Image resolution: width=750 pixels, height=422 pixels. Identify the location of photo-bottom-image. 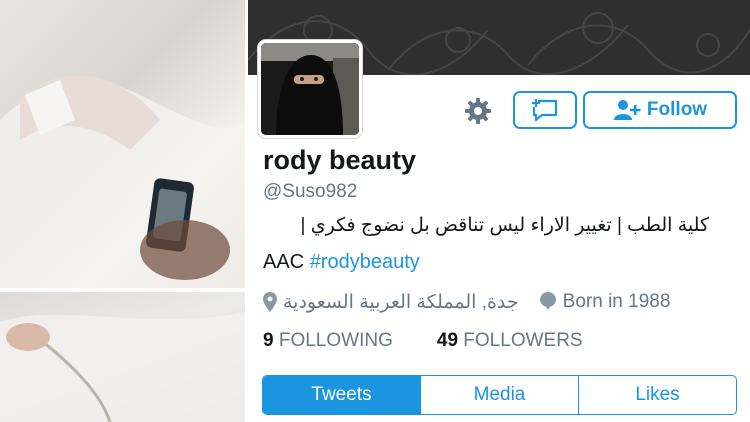
(122, 367).